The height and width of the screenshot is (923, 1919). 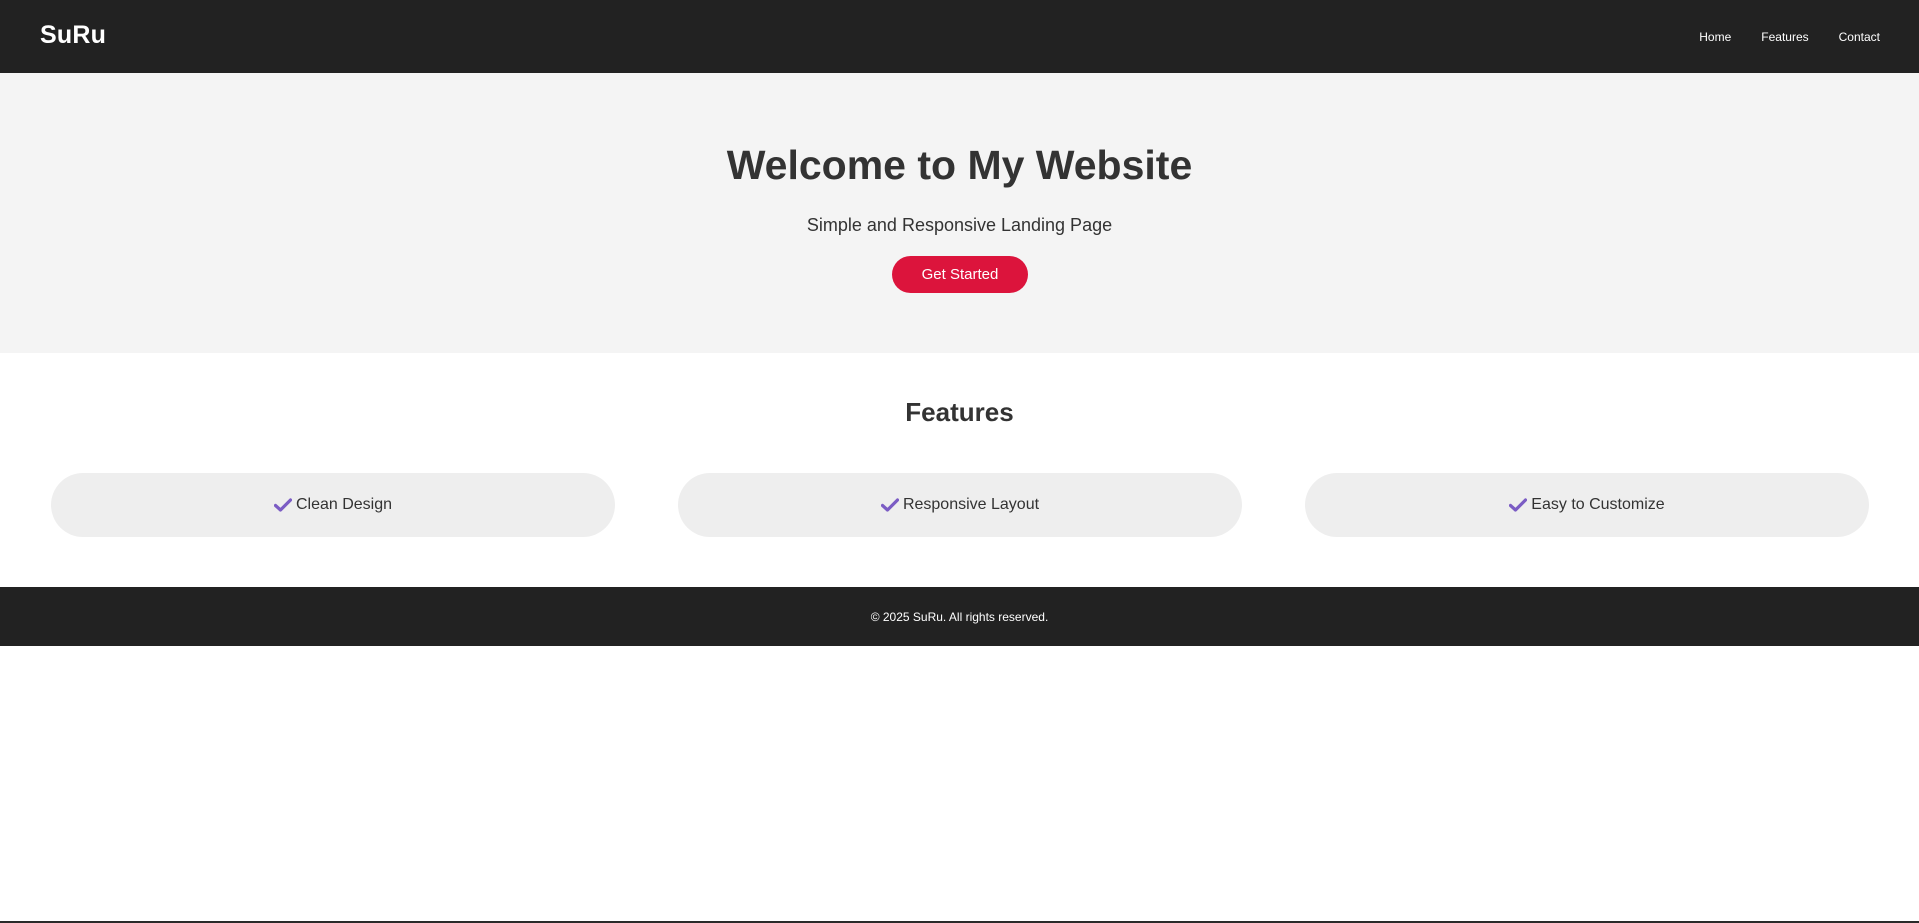 I want to click on nav-link-features: Features, so click(x=1784, y=37).